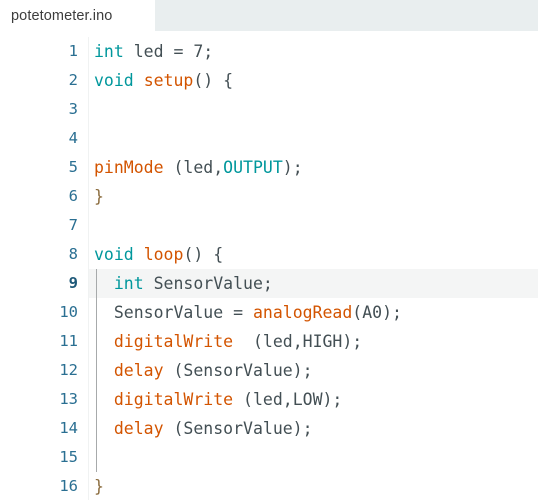  I want to click on code-line: 11 digitalWrite (led,HIGH);, so click(269, 341).